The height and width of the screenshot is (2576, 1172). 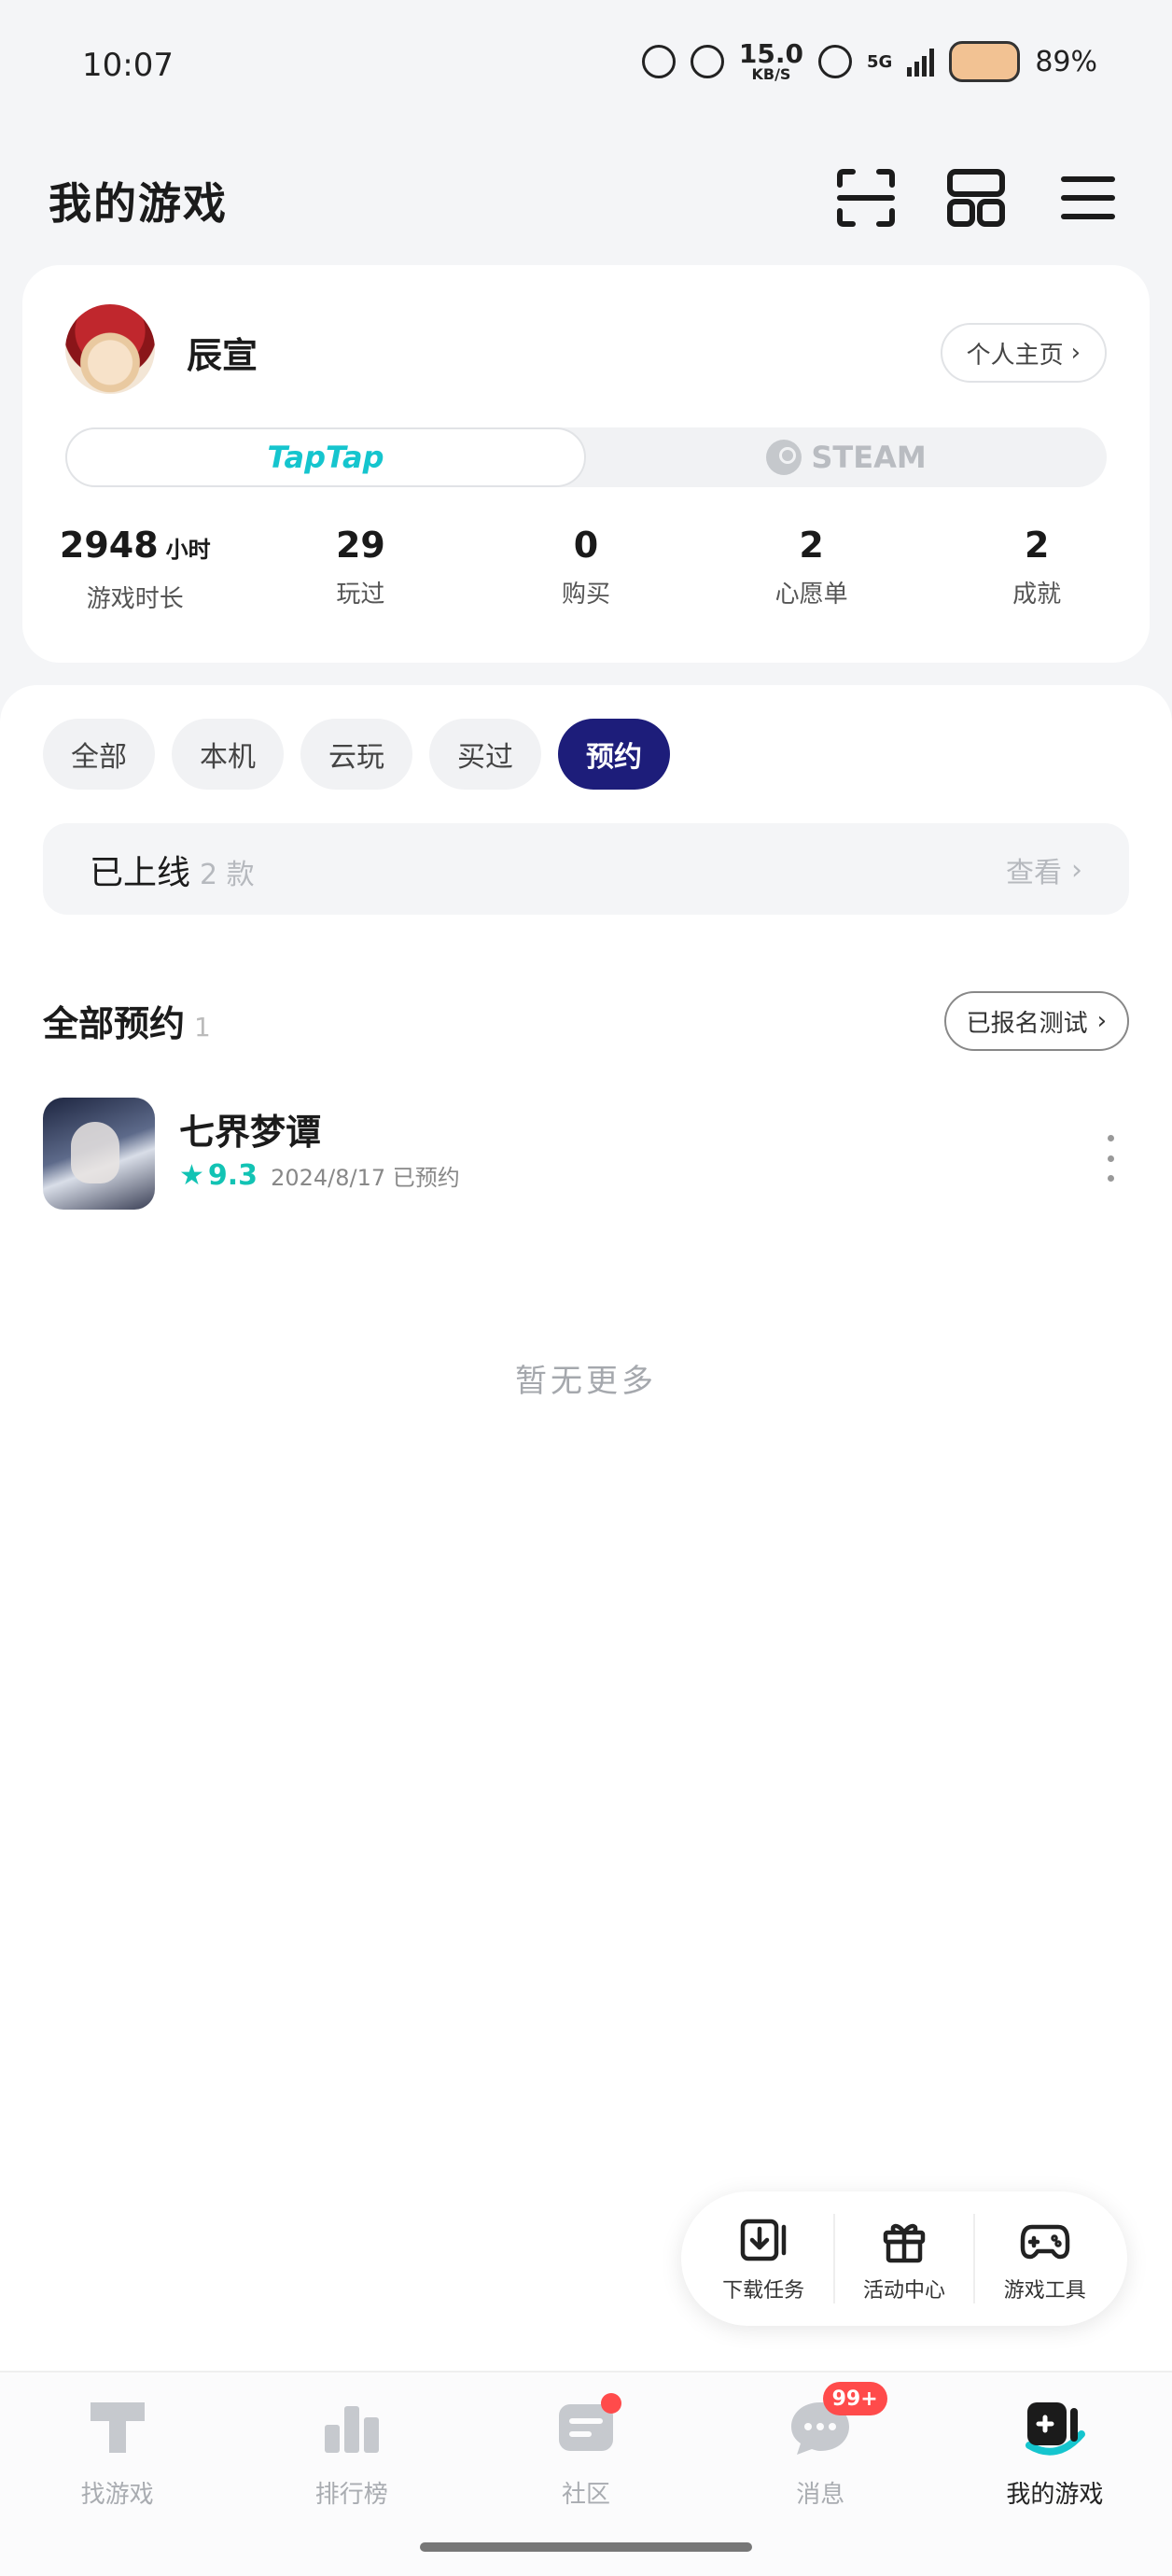 What do you see at coordinates (99, 754) in the screenshot?
I see `filter-all: 全部` at bounding box center [99, 754].